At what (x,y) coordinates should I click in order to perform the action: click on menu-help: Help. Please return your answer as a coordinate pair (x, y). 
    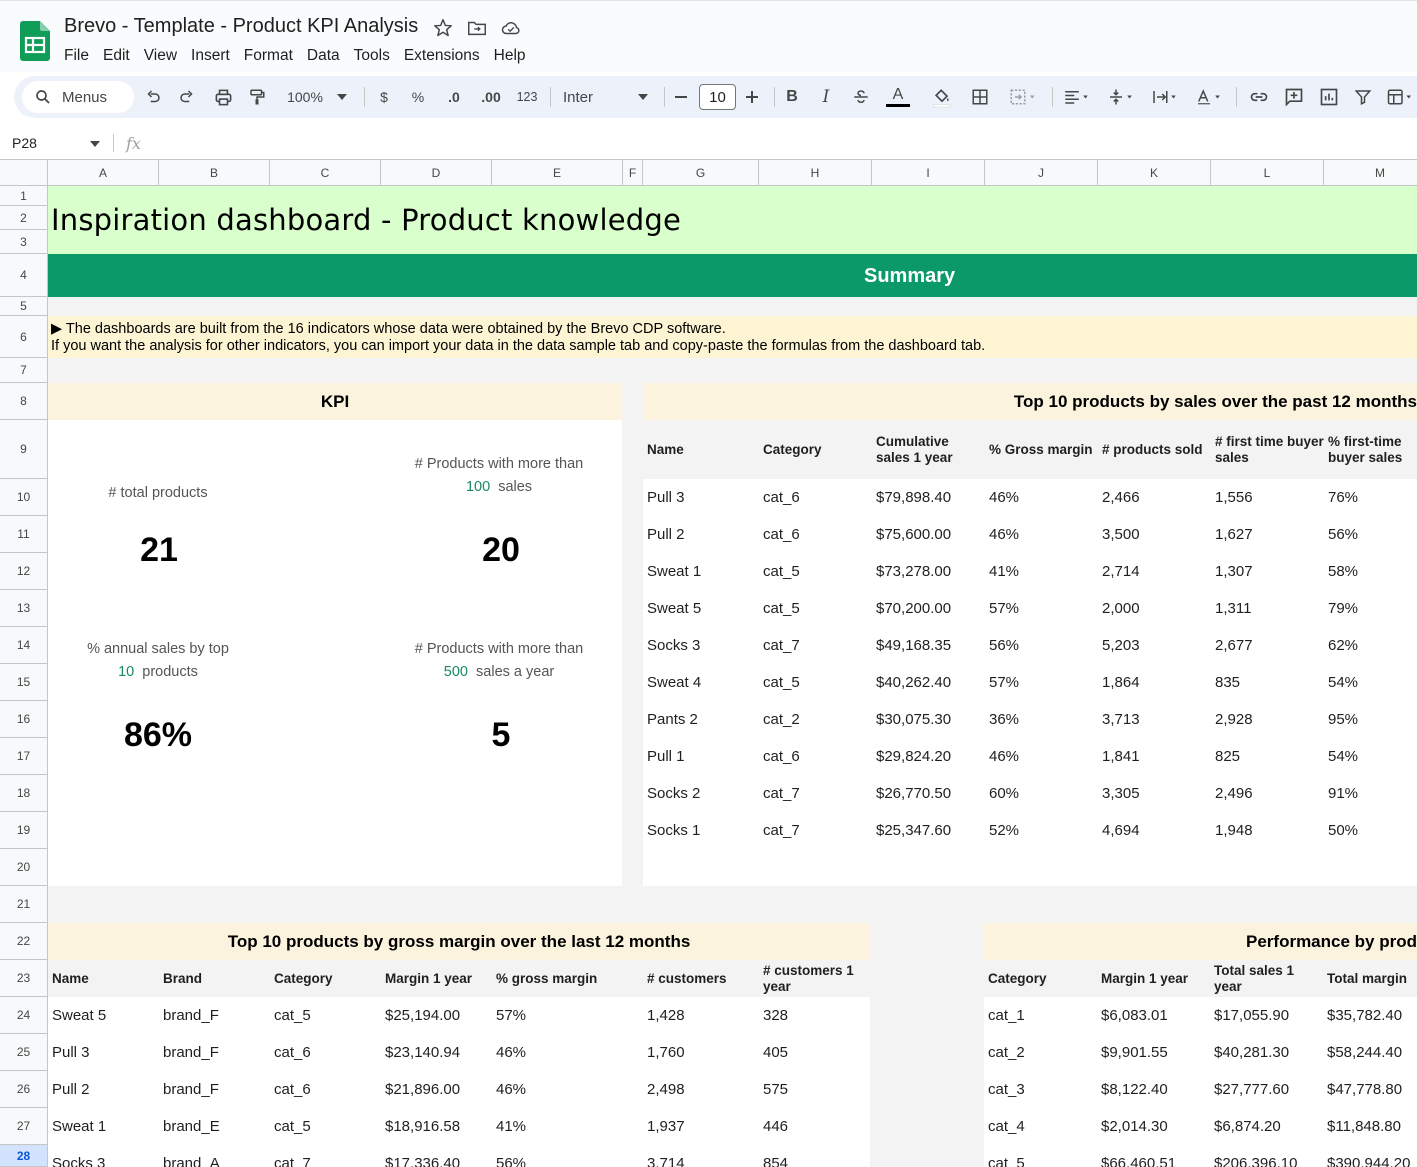
    Looking at the image, I should click on (510, 56).